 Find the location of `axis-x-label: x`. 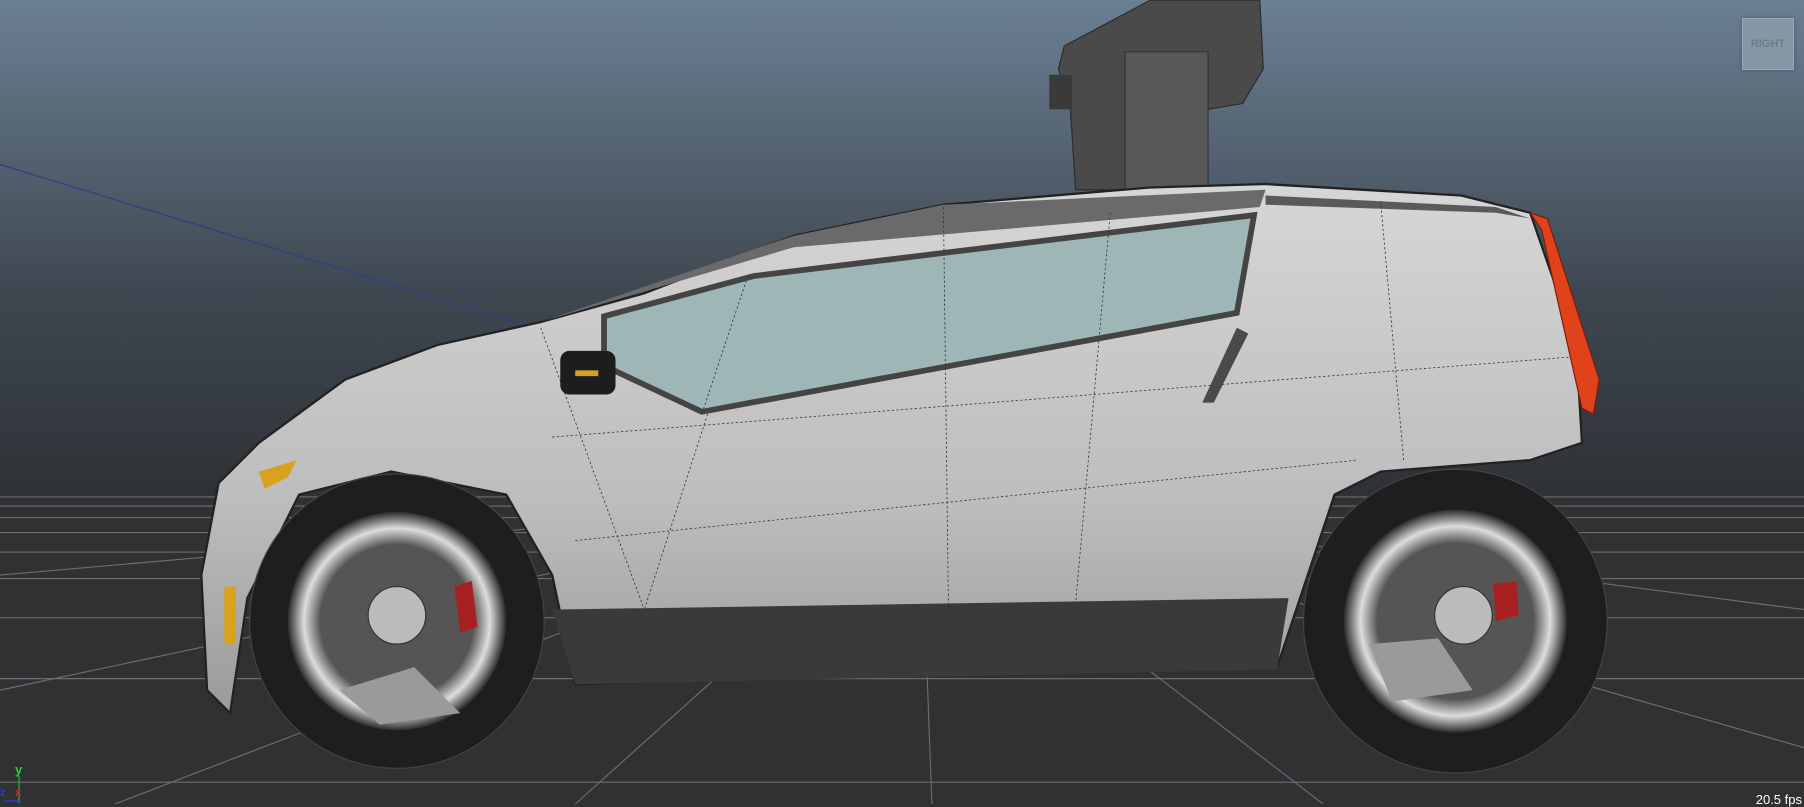

axis-x-label: x is located at coordinates (18, 793).